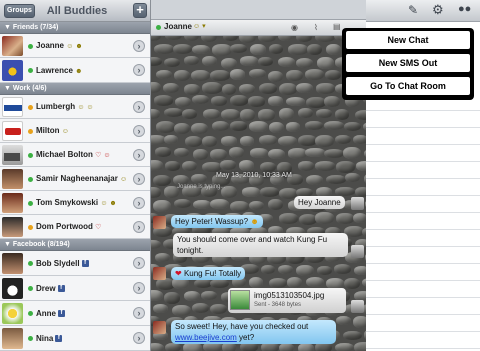 Image resolution: width=480 pixels, height=351 pixels. Describe the element at coordinates (45, 338) in the screenshot. I see `buddy-name: Nina` at that location.